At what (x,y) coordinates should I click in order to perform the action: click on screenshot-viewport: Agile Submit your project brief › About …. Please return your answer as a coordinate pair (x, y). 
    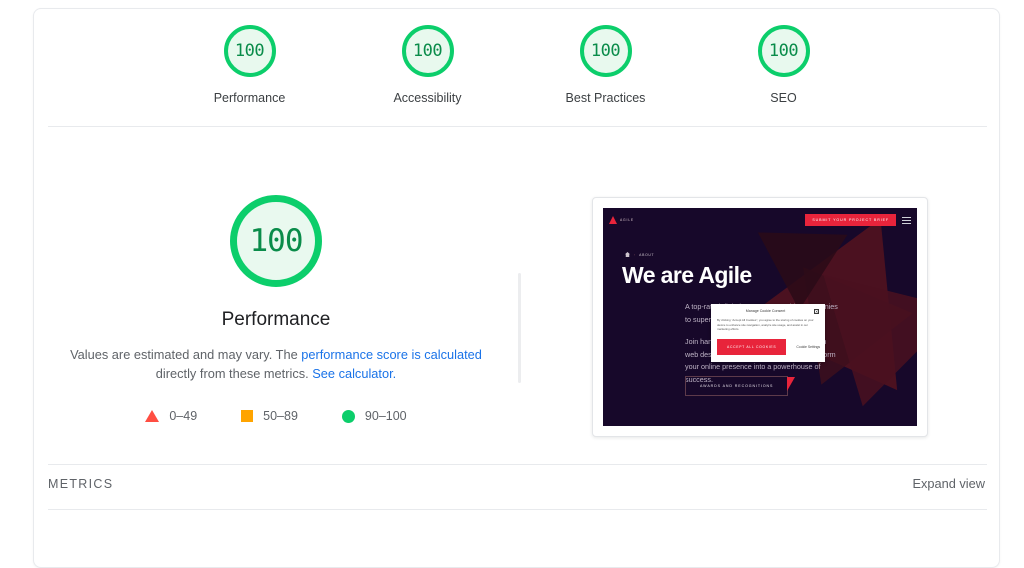
    Looking at the image, I should click on (760, 317).